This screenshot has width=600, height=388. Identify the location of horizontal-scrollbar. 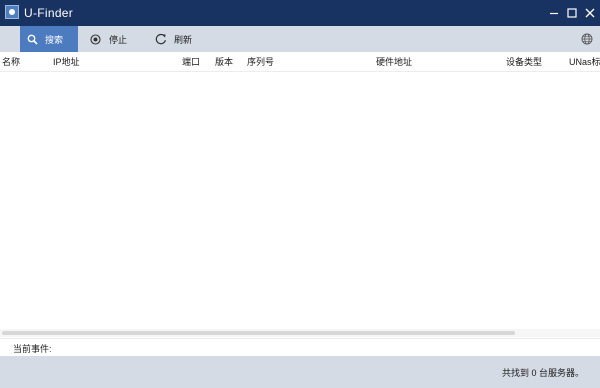
(300, 333).